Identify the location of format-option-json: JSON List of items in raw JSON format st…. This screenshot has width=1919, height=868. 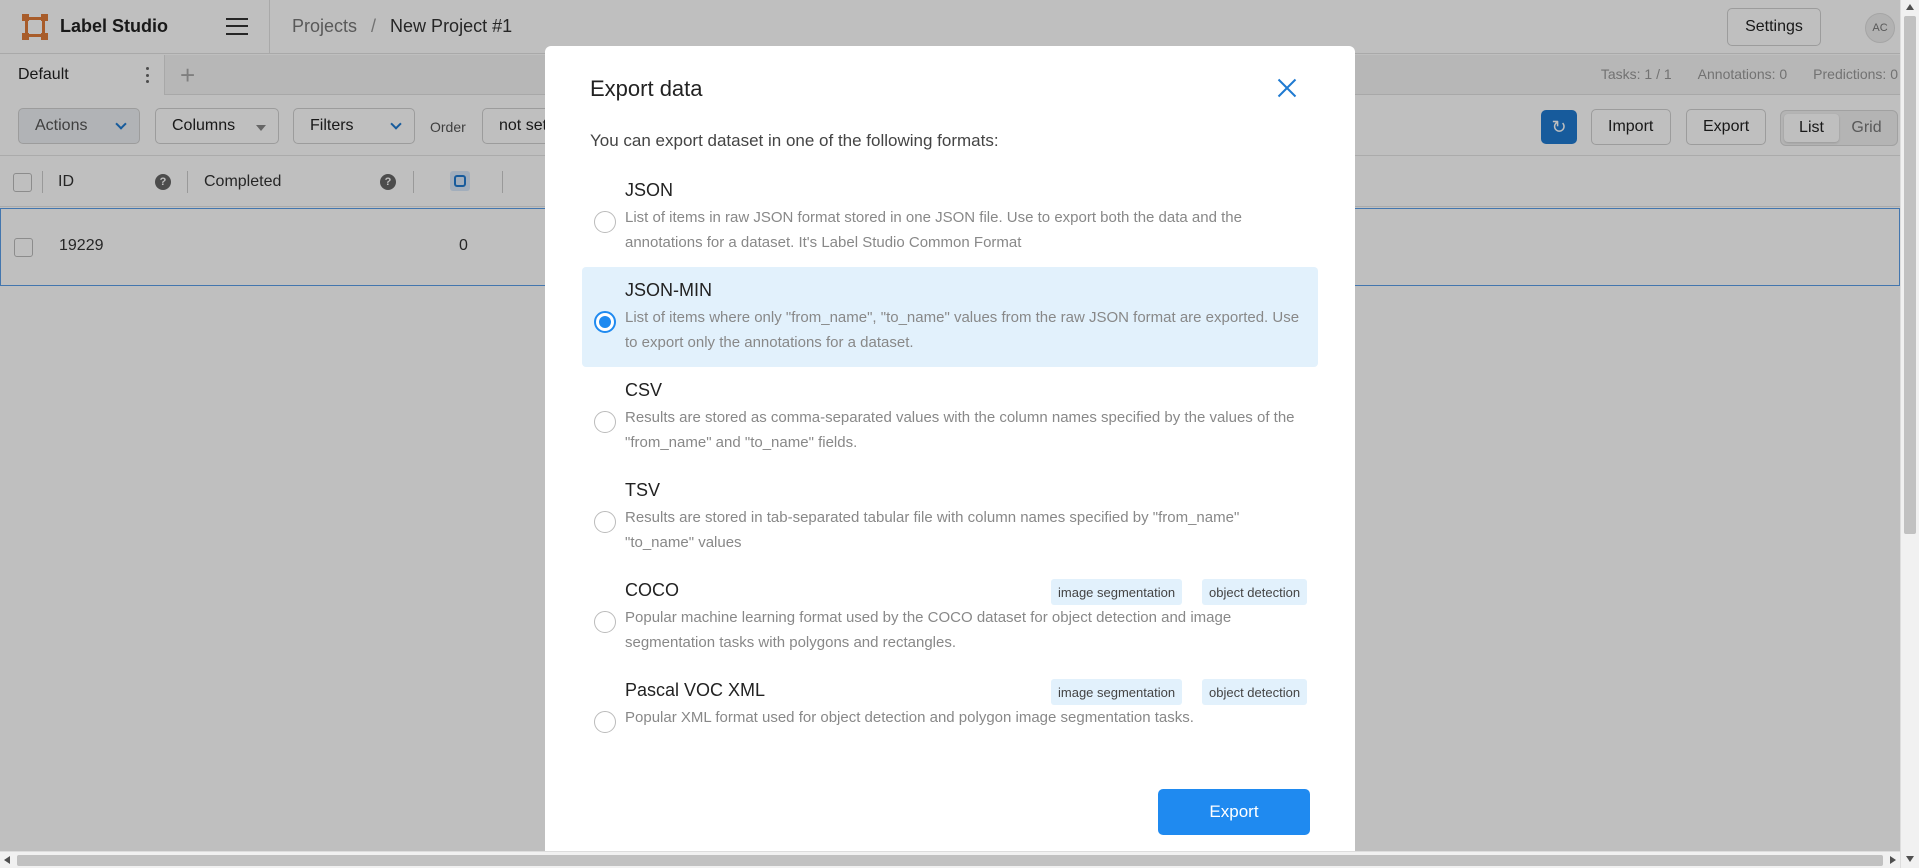
(950, 217).